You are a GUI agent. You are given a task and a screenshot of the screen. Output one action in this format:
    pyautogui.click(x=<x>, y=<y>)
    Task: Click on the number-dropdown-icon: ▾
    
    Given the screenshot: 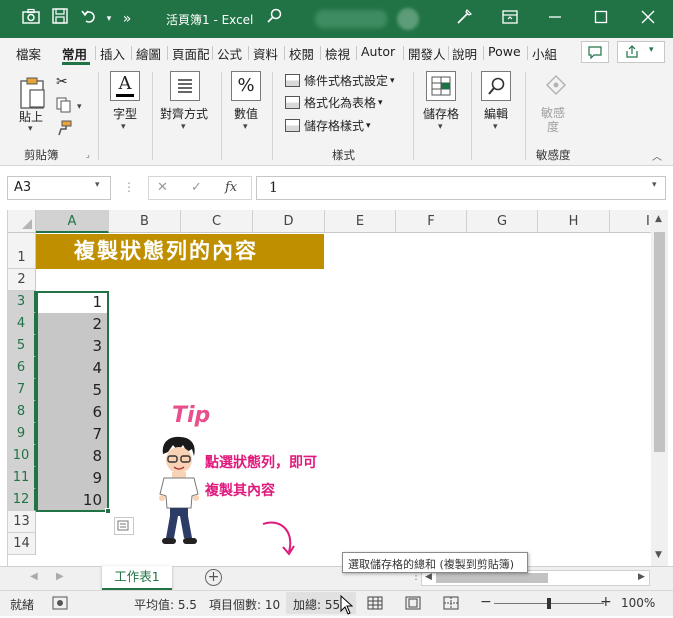 What is the action you would take?
    pyautogui.click(x=245, y=127)
    